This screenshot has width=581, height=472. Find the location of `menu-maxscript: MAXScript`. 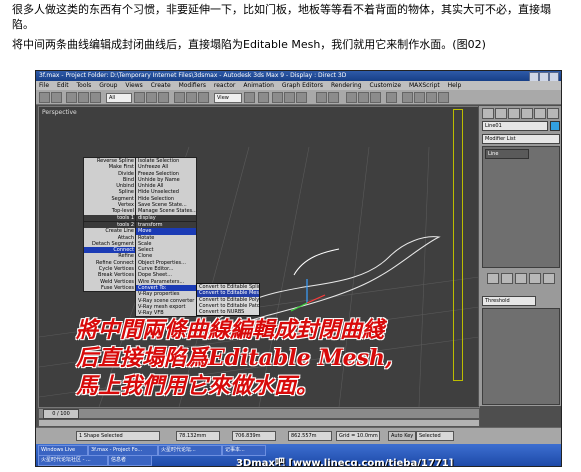

menu-maxscript: MAXScript is located at coordinates (424, 85).